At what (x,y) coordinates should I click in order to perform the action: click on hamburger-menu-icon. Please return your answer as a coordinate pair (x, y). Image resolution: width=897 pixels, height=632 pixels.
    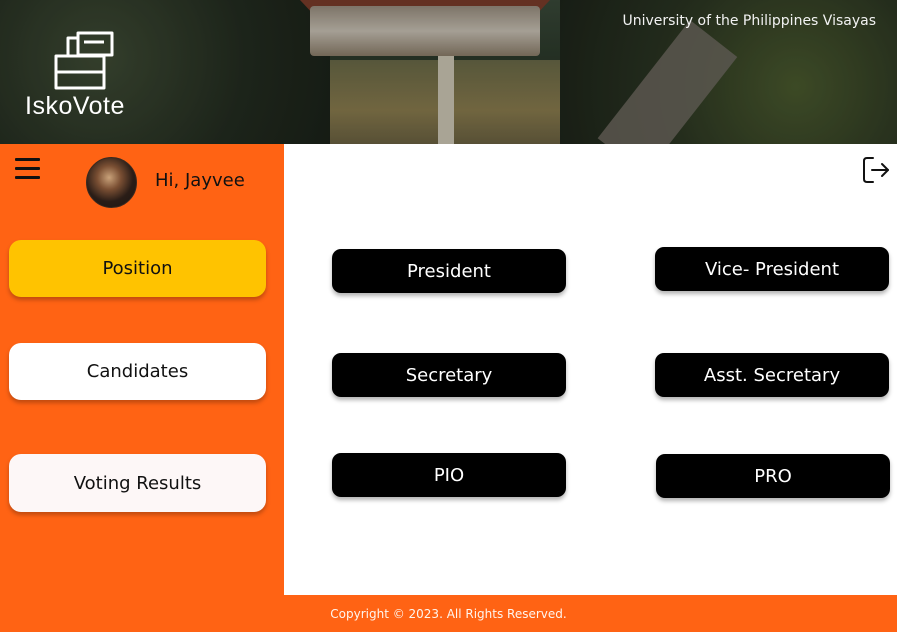
    Looking at the image, I should click on (27, 169).